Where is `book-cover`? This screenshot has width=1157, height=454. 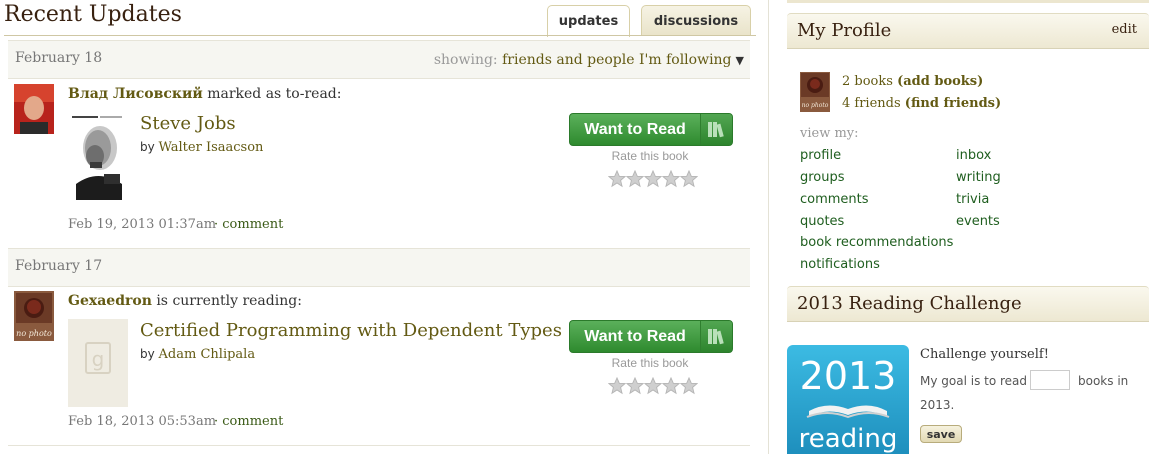
book-cover is located at coordinates (98, 156).